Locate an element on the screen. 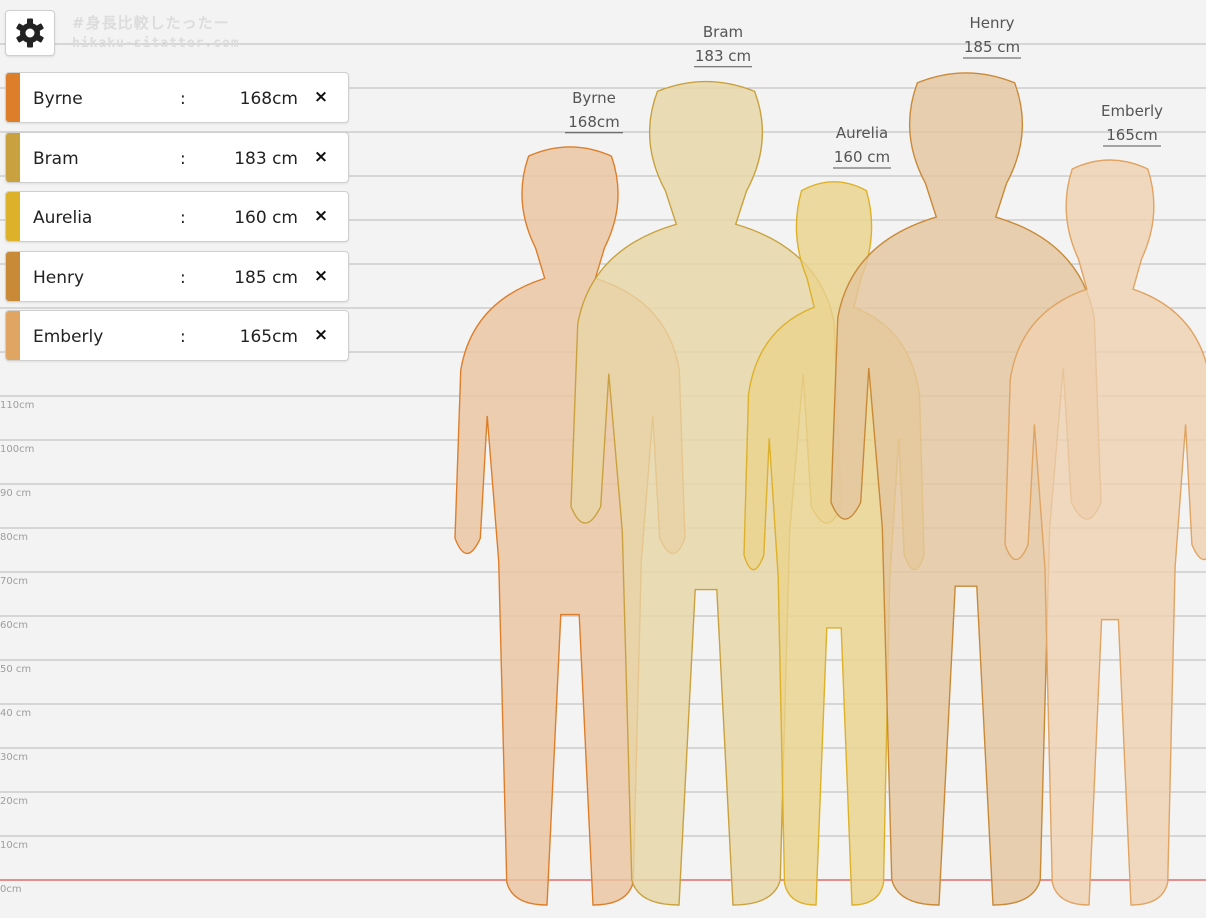  person-item-bram: Bram : 183 cm × is located at coordinates (177, 157).